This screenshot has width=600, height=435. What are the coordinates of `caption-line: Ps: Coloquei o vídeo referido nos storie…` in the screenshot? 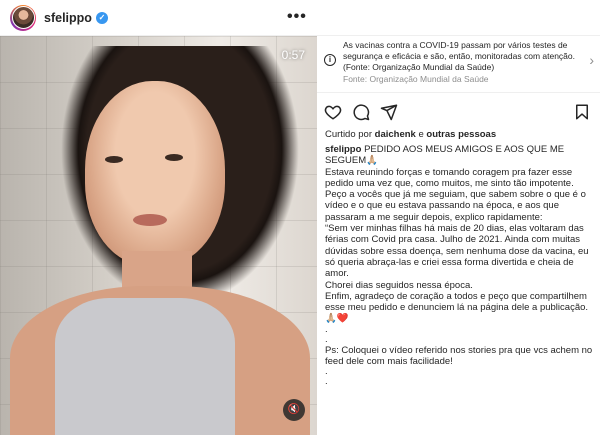 It's located at (459, 356).